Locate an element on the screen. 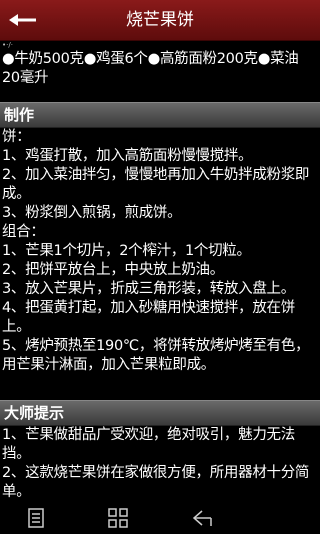  method-section-header: 制作 is located at coordinates (160, 115).